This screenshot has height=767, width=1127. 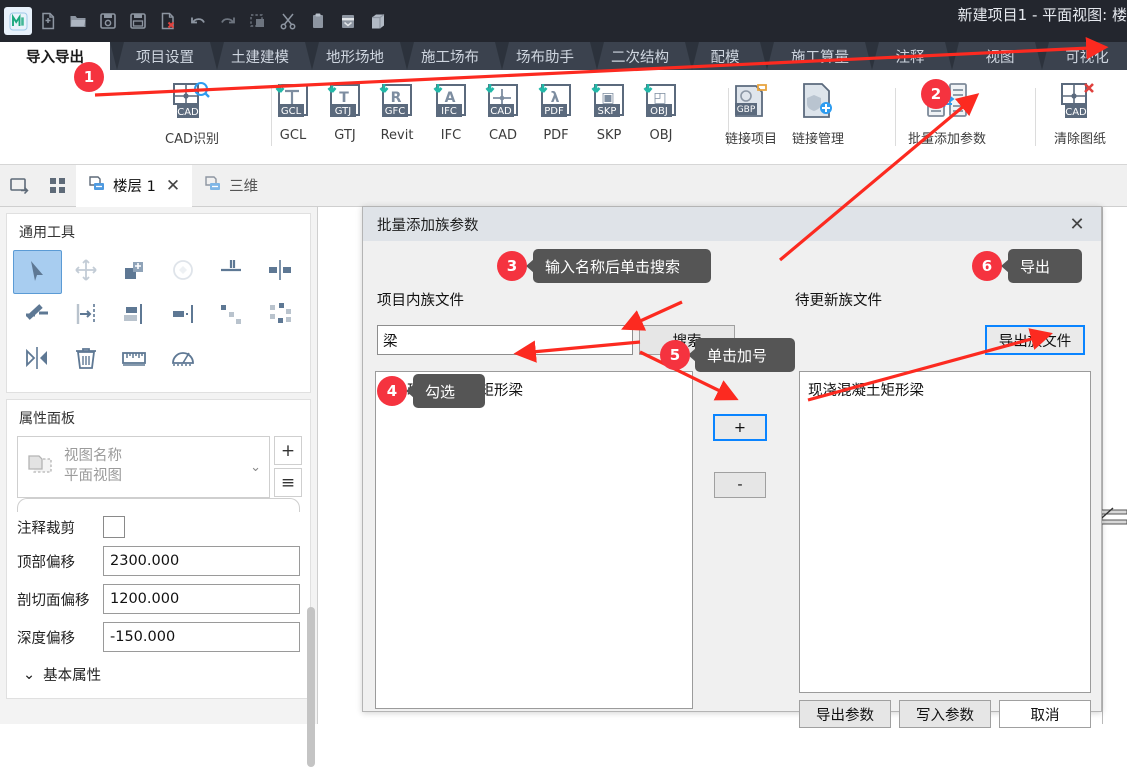 What do you see at coordinates (19, 186) in the screenshot?
I see `view-window-icon` at bounding box center [19, 186].